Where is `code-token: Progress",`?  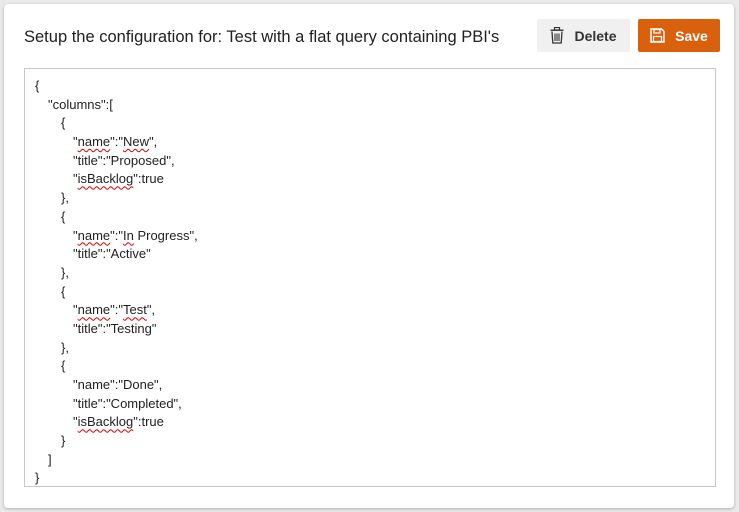
code-token: Progress", is located at coordinates (165, 235).